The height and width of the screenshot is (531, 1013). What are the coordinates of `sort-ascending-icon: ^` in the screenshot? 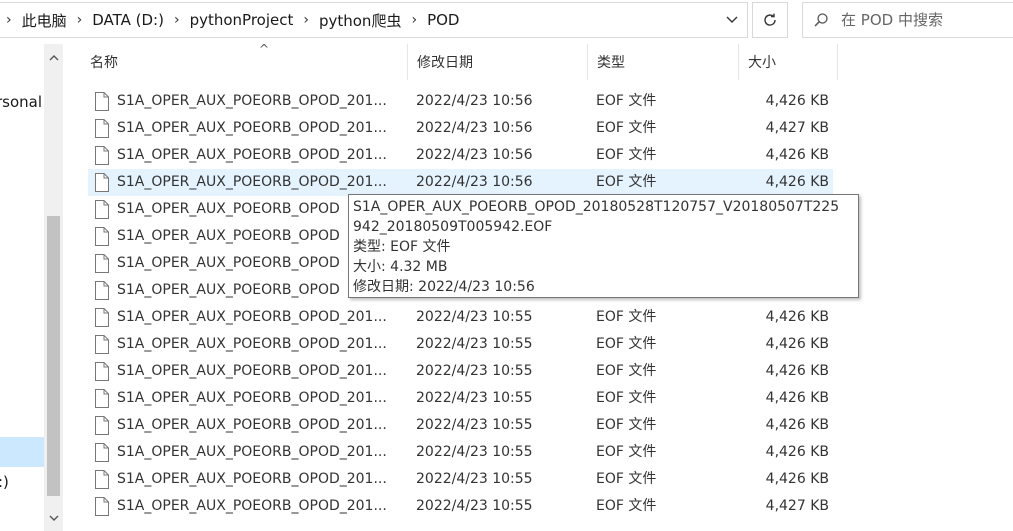 It's located at (264, 49).